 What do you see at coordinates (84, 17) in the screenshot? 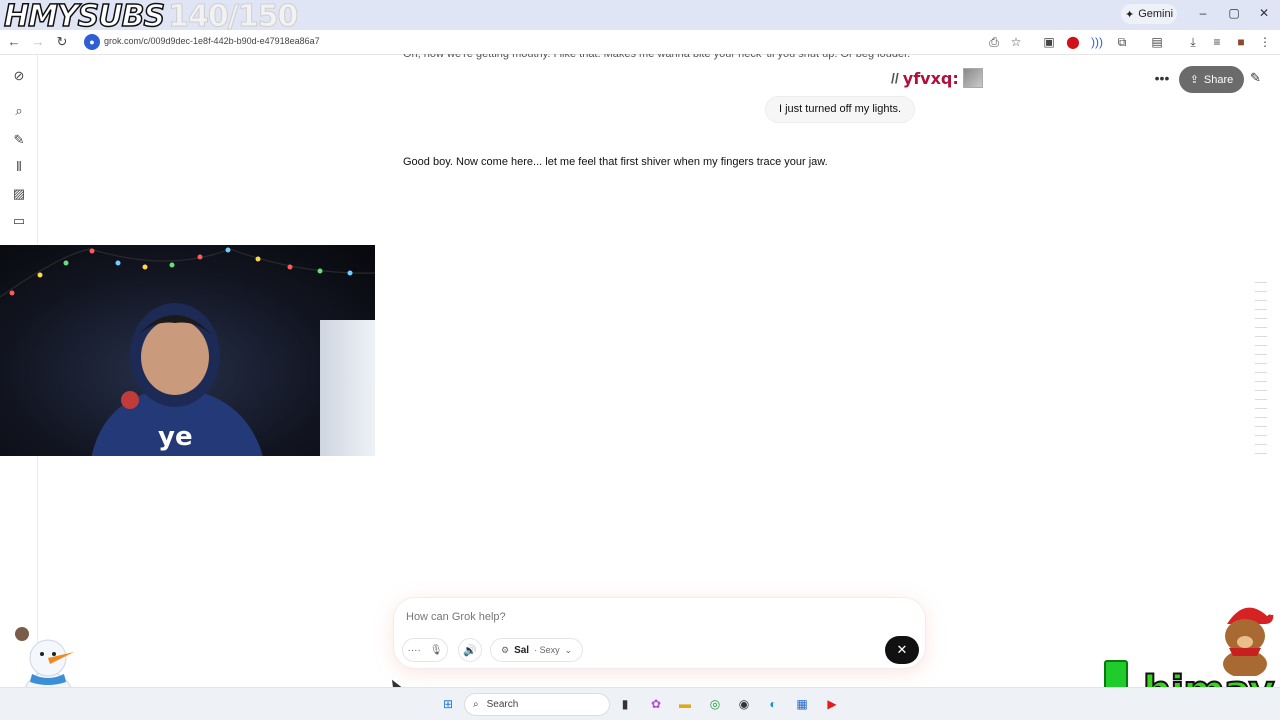
I see `sub-goal-brand: HMYSUBS` at bounding box center [84, 17].